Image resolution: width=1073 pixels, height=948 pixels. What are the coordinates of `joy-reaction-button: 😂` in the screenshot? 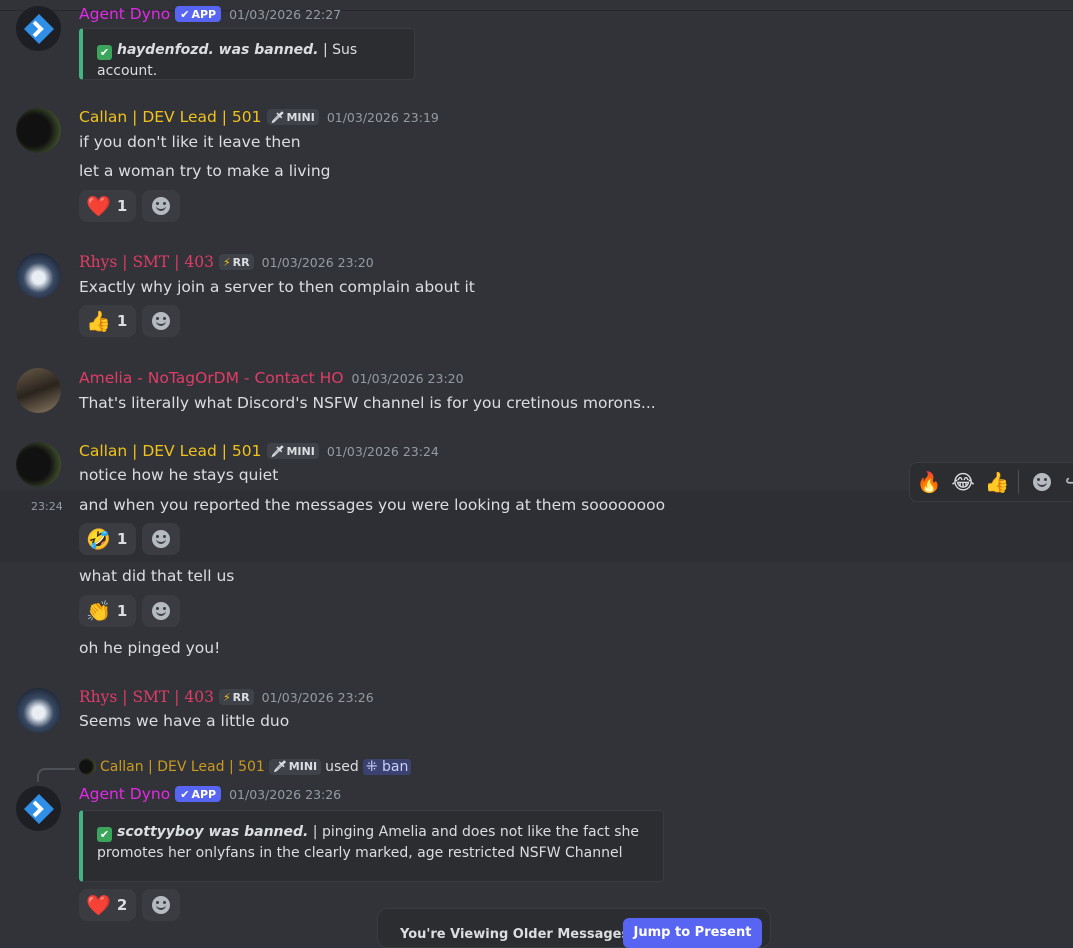 It's located at (963, 482).